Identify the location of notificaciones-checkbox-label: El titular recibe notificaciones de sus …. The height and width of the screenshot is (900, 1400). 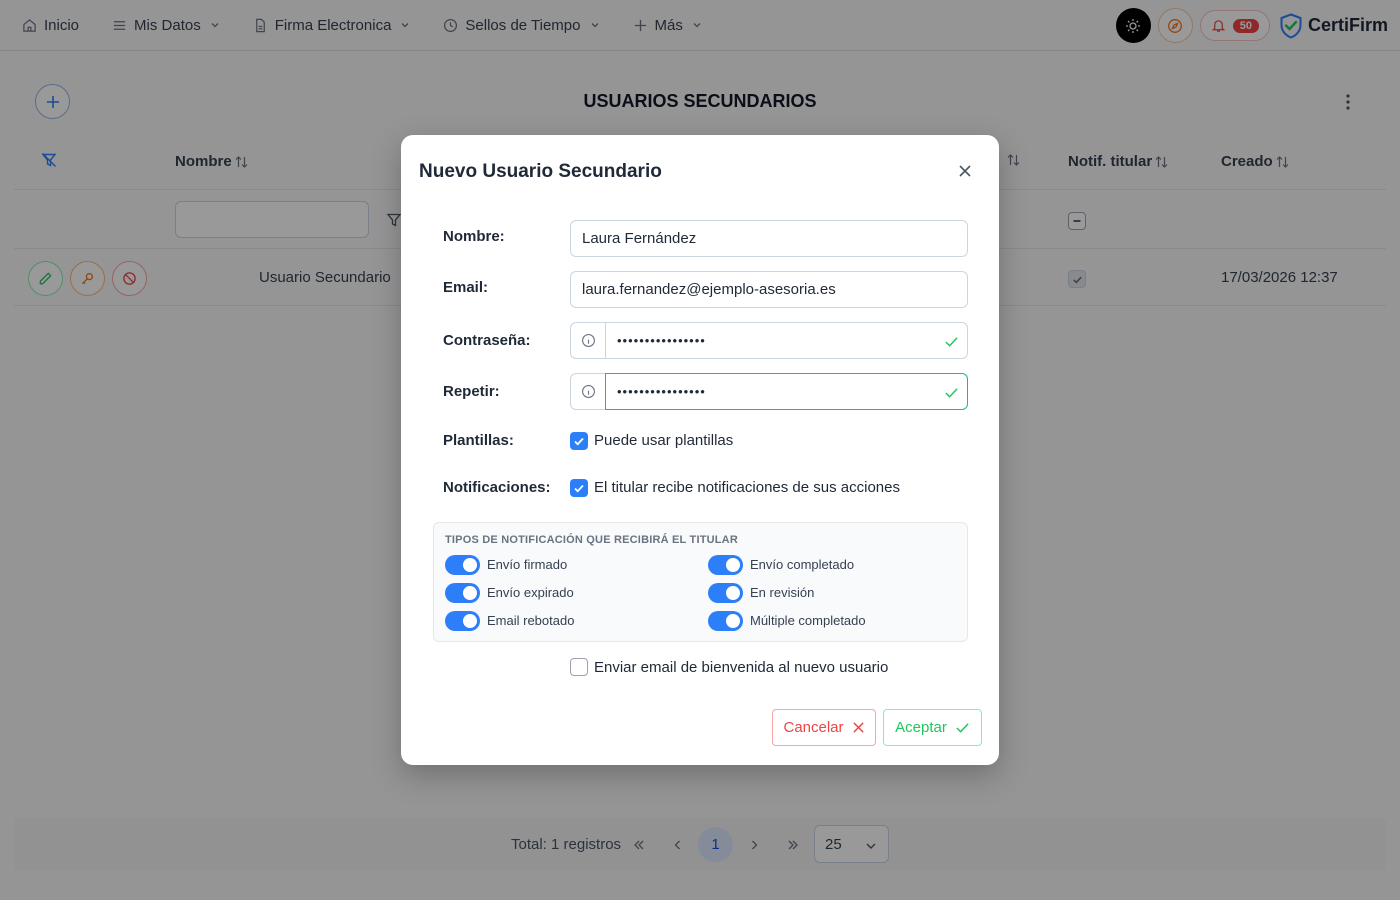
(747, 487).